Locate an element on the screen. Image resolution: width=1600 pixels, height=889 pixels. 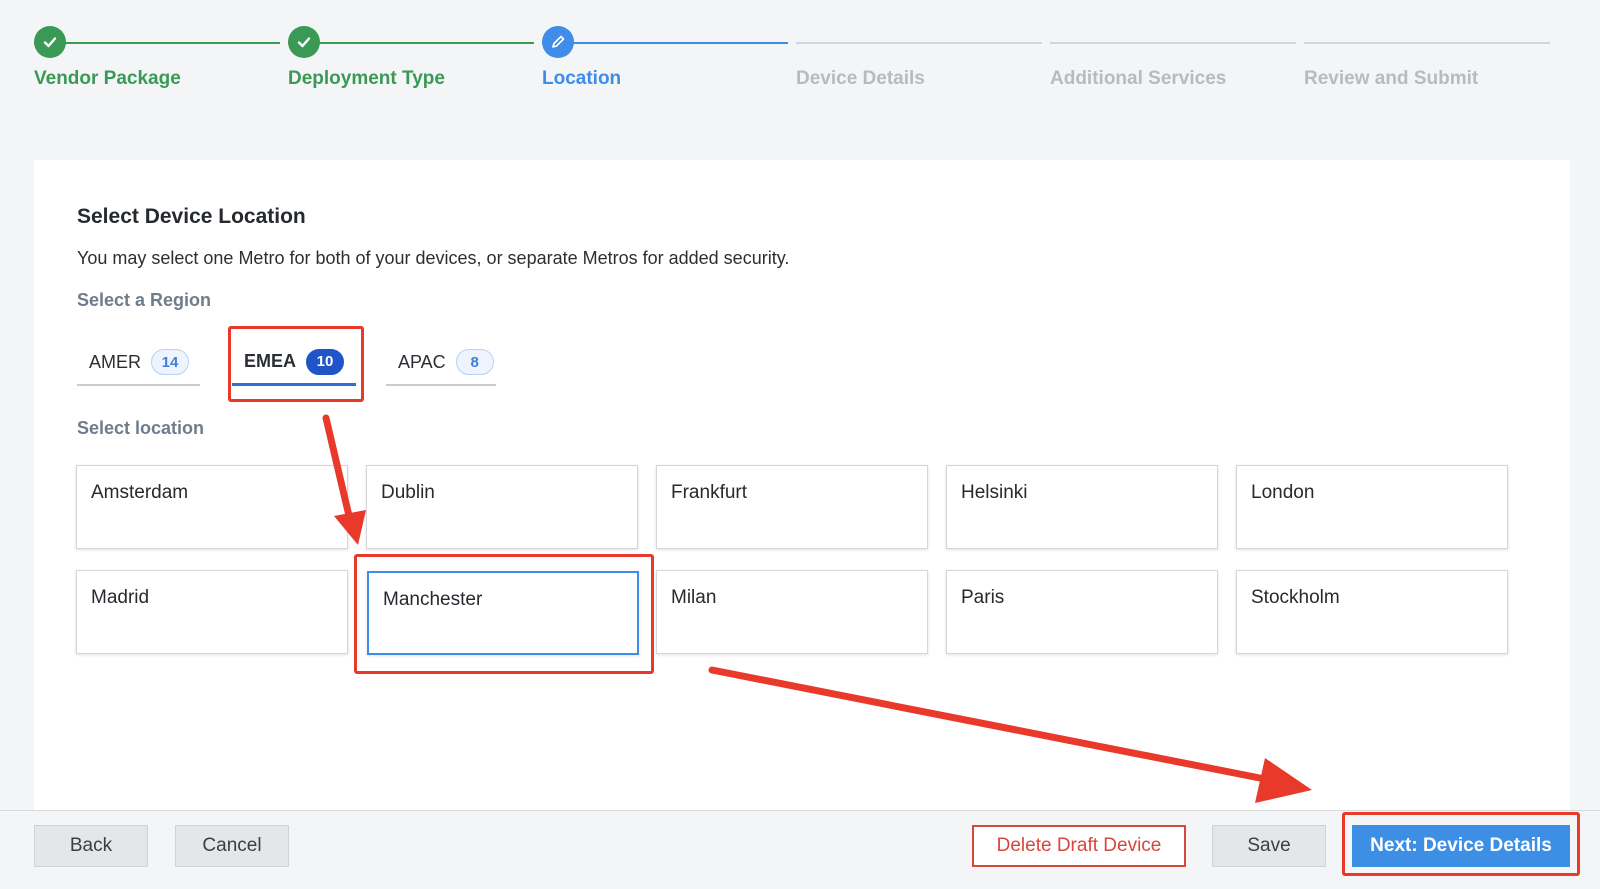
region-tab-emea: EMEA 10 is located at coordinates (294, 363).